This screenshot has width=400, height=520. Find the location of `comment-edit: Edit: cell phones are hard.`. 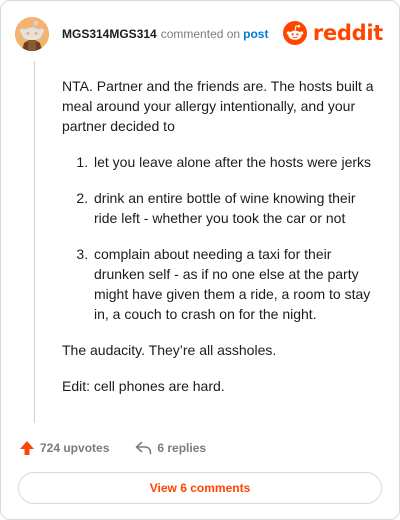

comment-edit: Edit: cell phones are hard. is located at coordinates (143, 386).